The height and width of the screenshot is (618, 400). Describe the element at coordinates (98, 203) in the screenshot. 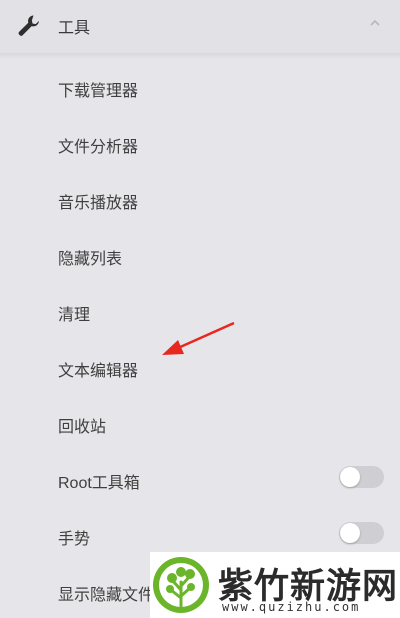

I see `menu-item-label: 音乐播放器` at that location.